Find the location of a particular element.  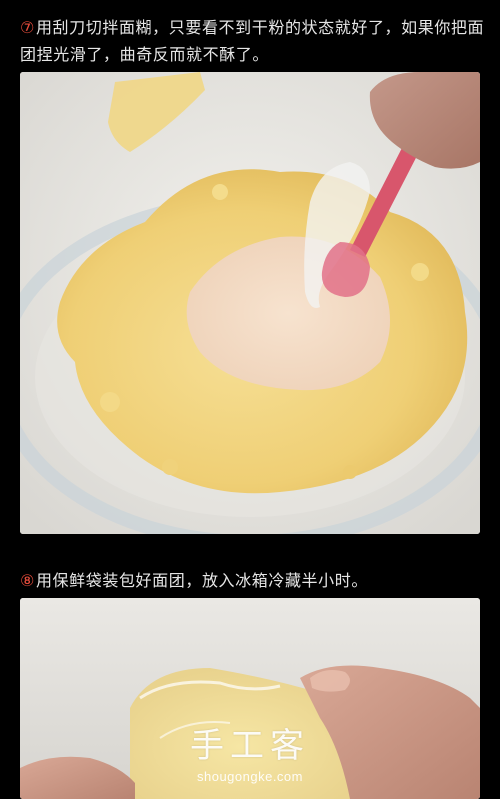

step-8-instruction: ⑧用保鲜袋装包好面团，放入冰箱冷藏半小时。 is located at coordinates (253, 580).